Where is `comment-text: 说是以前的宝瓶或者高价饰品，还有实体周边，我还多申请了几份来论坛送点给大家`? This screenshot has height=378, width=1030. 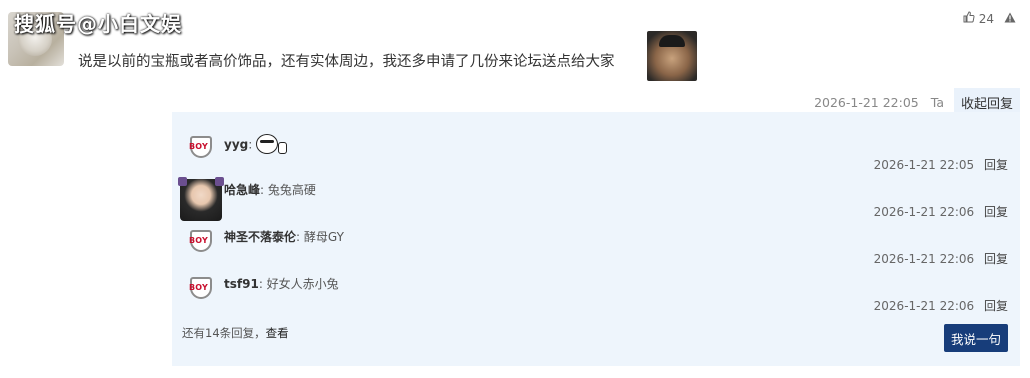 comment-text: 说是以前的宝瓶或者高价饰品，还有实体周边，我还多申请了几份来论坛送点给大家 is located at coordinates (346, 62).